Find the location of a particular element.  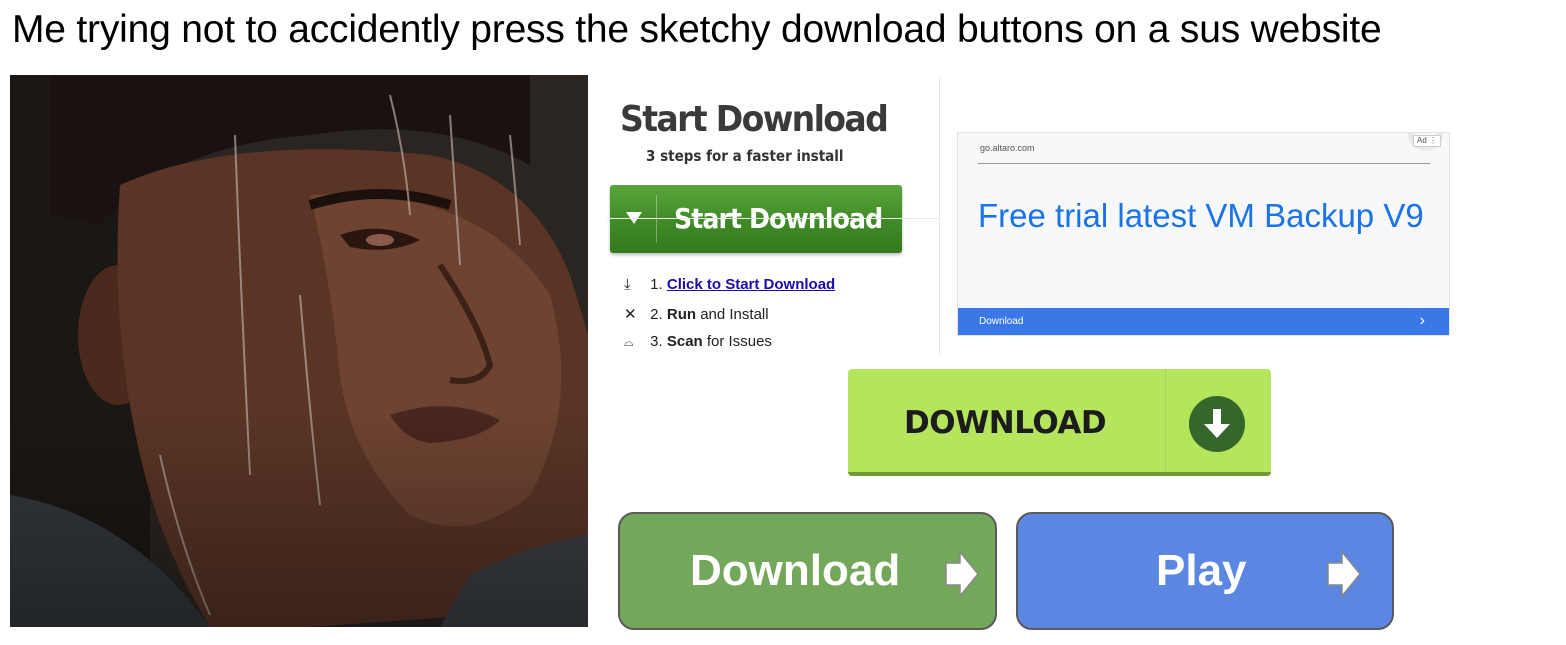

ad-cta-bar: Download › is located at coordinates (1203, 321).